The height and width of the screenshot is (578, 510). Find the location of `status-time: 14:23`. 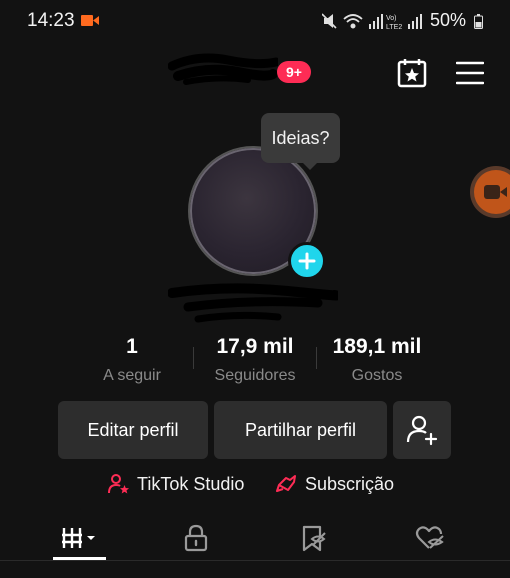

status-time: 14:23 is located at coordinates (51, 20).